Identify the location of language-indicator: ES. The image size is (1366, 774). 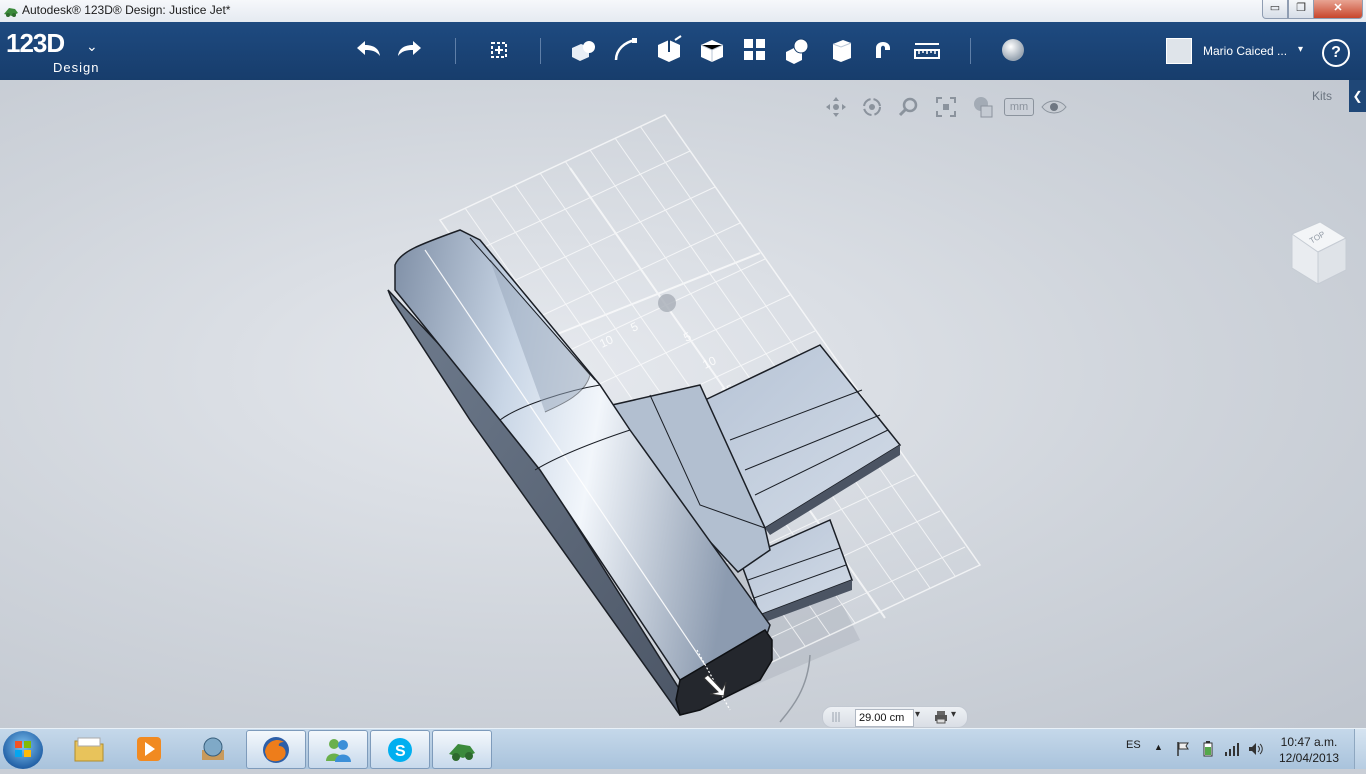
(1133, 745).